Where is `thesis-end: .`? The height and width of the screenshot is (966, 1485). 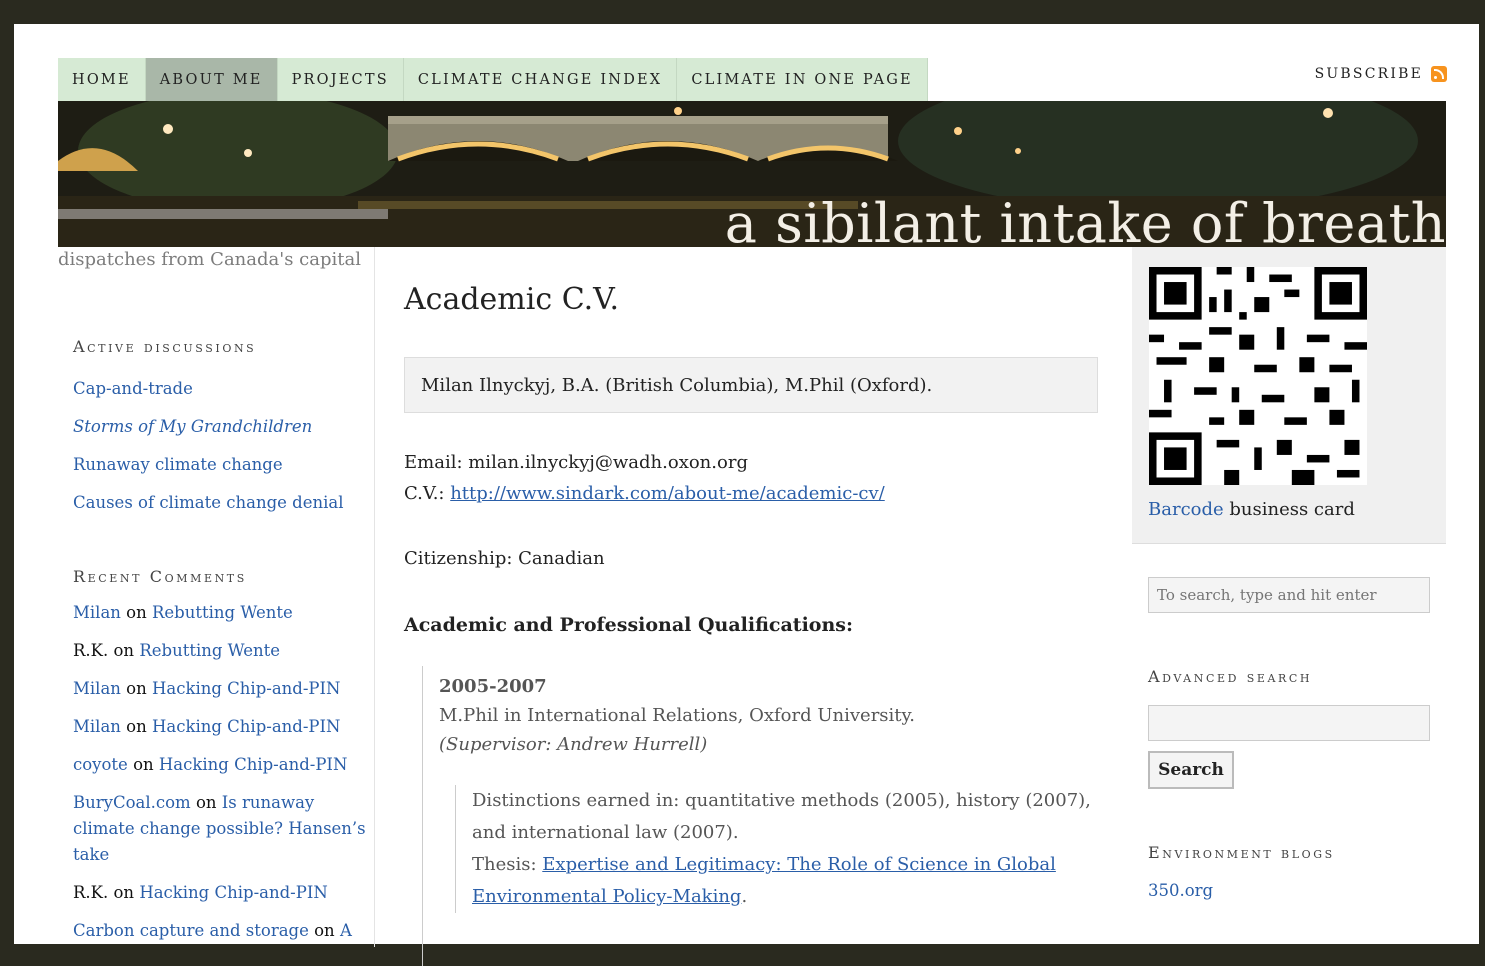
thesis-end: . is located at coordinates (744, 896).